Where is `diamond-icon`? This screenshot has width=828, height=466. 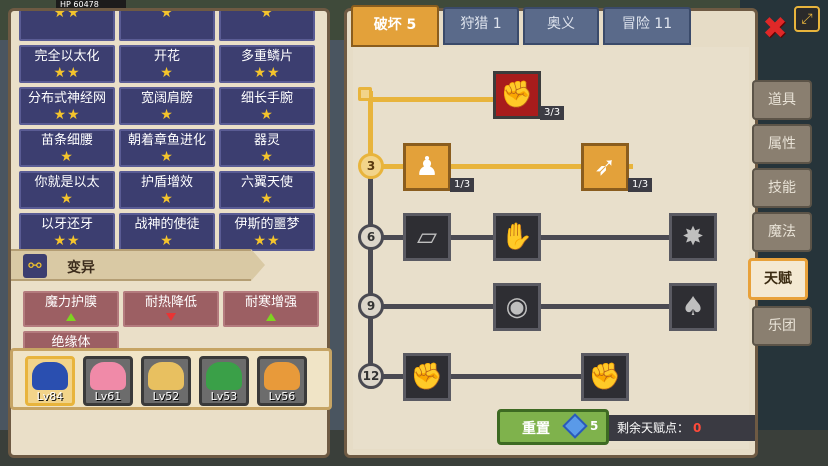
diamond-icon is located at coordinates (575, 426).